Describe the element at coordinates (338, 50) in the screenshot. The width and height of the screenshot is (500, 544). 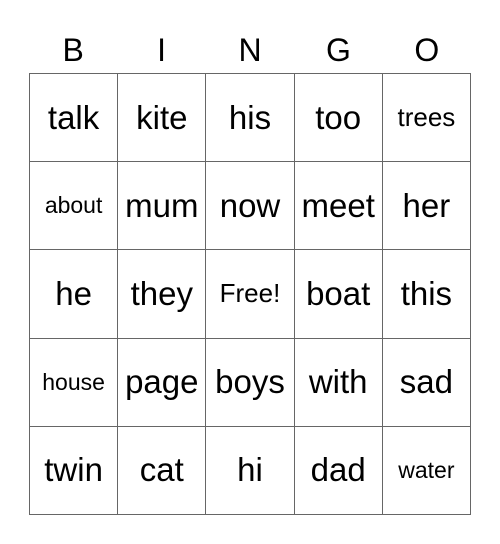
I see `header-letter-g: G` at that location.